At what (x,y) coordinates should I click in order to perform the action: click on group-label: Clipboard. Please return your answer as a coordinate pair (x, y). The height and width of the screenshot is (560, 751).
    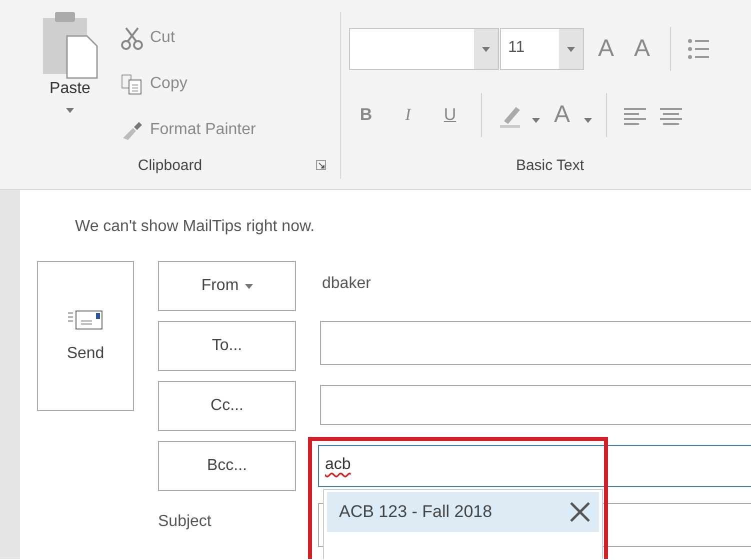
    Looking at the image, I should click on (170, 165).